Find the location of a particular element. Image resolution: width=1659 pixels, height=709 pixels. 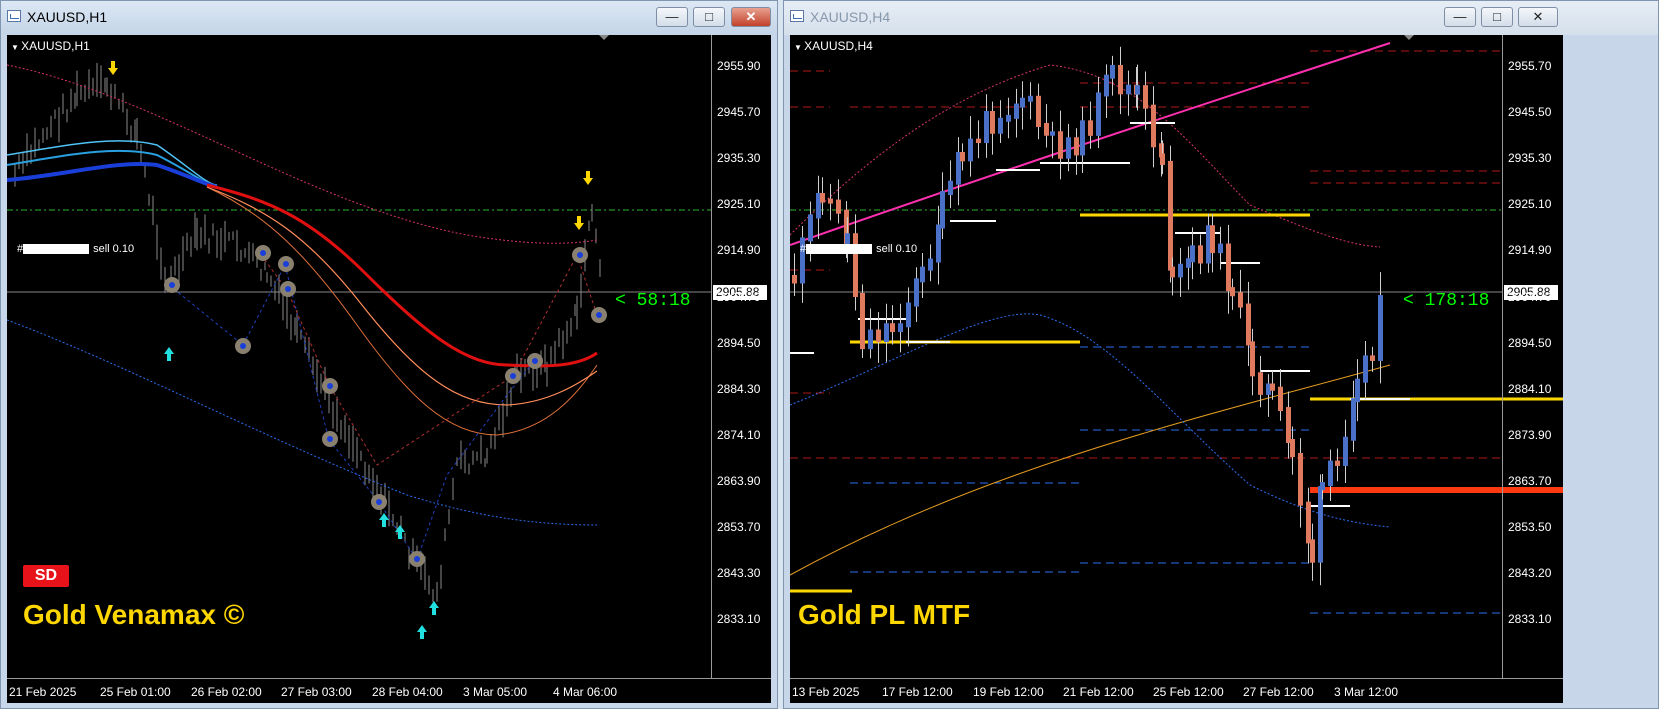

indicator-brand: Gold PL MTF is located at coordinates (884, 614).